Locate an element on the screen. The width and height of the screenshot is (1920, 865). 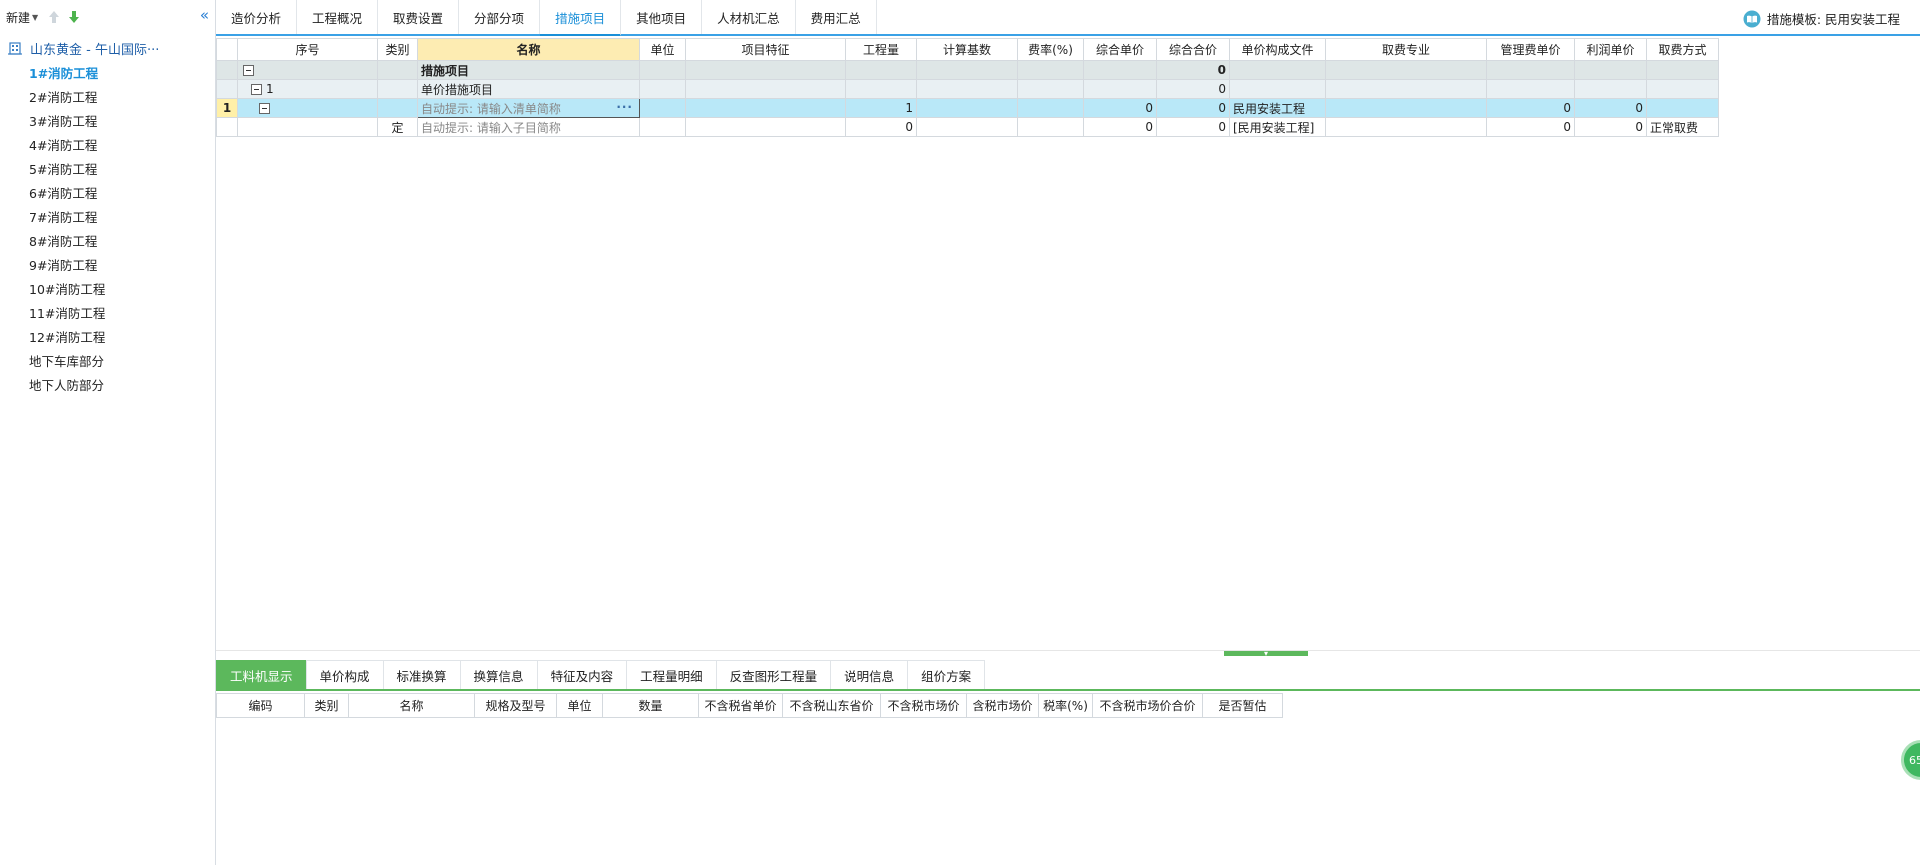
grid-column-header: 计算基数 is located at coordinates (967, 49).